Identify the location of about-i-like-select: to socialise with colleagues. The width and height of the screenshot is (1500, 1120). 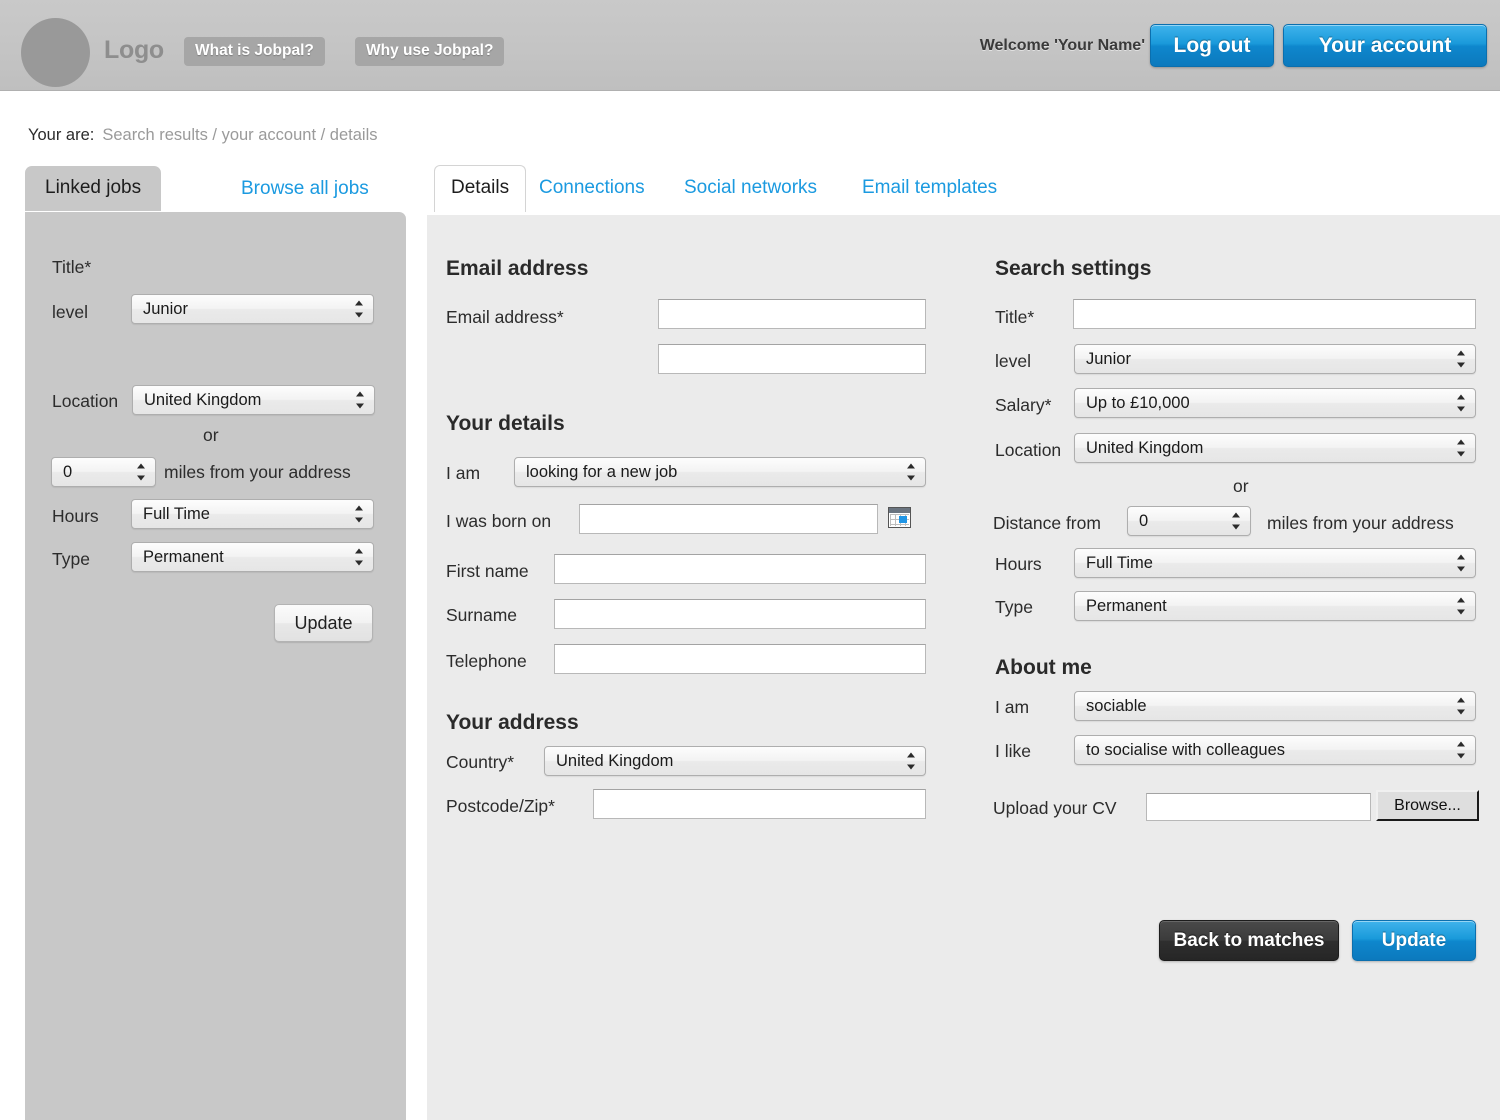
(1275, 750).